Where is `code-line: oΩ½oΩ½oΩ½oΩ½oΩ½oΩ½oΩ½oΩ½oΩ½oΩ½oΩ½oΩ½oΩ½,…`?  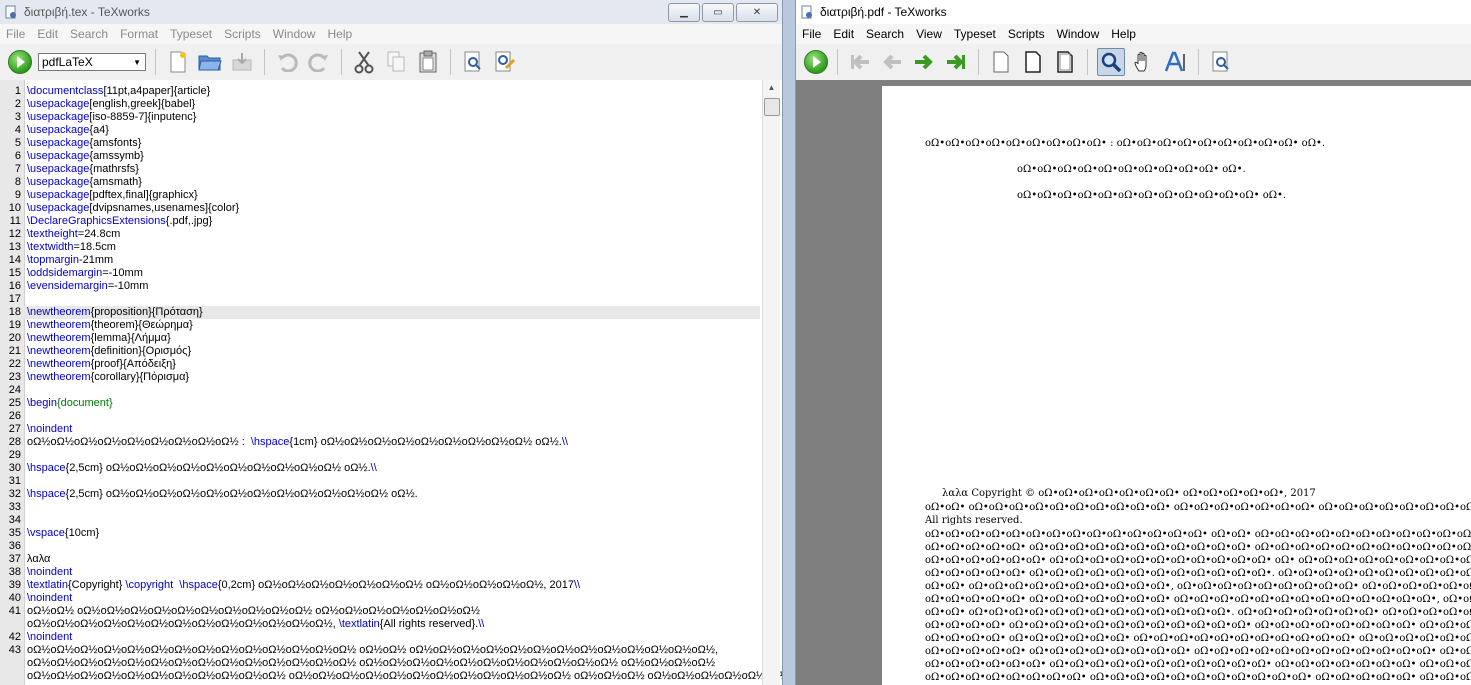 code-line: oΩ½oΩ½oΩ½oΩ½oΩ½oΩ½oΩ½oΩ½oΩ½oΩ½oΩ½oΩ½oΩ½,… is located at coordinates (392, 624).